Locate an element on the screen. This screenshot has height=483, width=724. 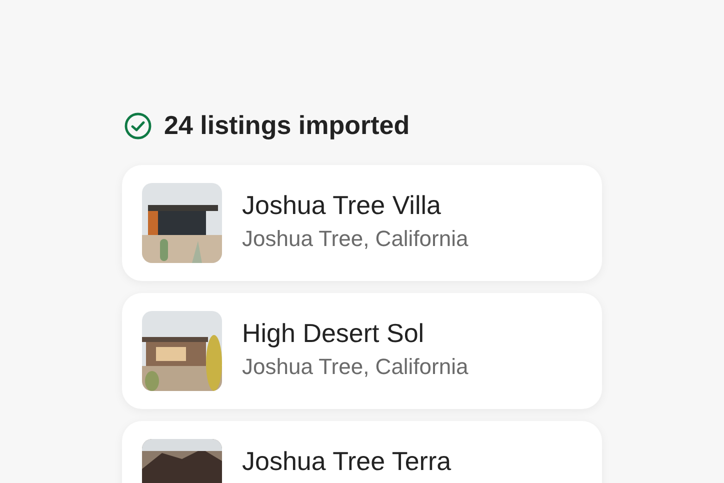
listing-card: Joshua Tree Terra is located at coordinates (362, 452).